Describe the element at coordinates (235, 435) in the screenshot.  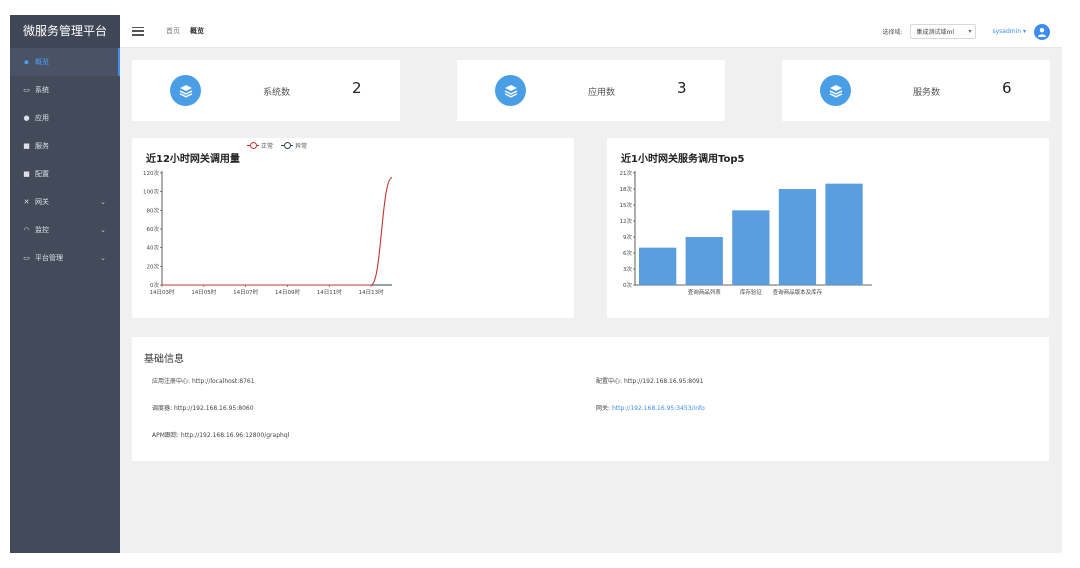
I see `info-value: http://192.168.16.96:12800/graphql` at that location.